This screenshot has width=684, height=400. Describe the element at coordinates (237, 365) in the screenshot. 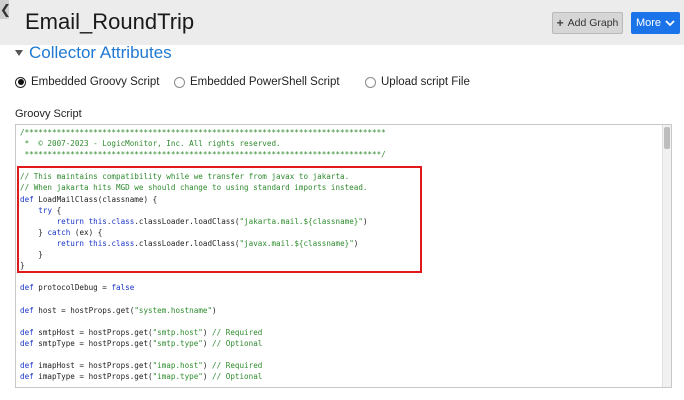

I see `code-token: // Required` at that location.